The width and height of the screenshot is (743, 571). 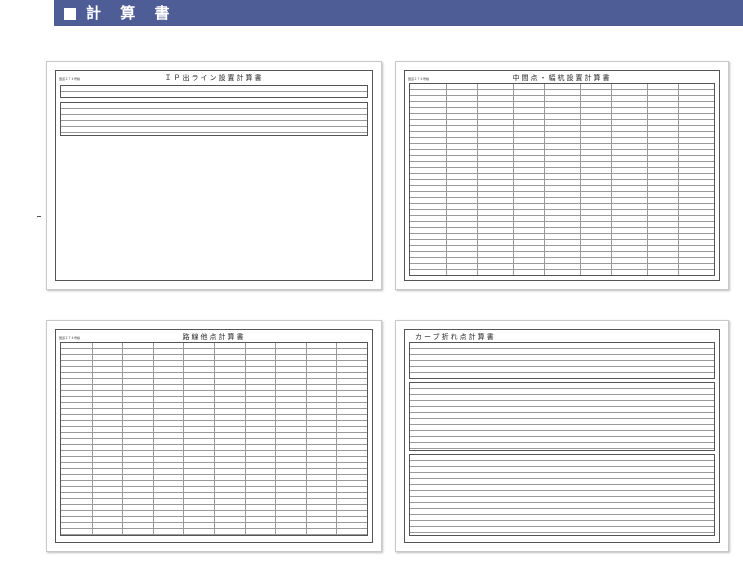 I want to click on section-header: 計 算 書, so click(x=398, y=13).